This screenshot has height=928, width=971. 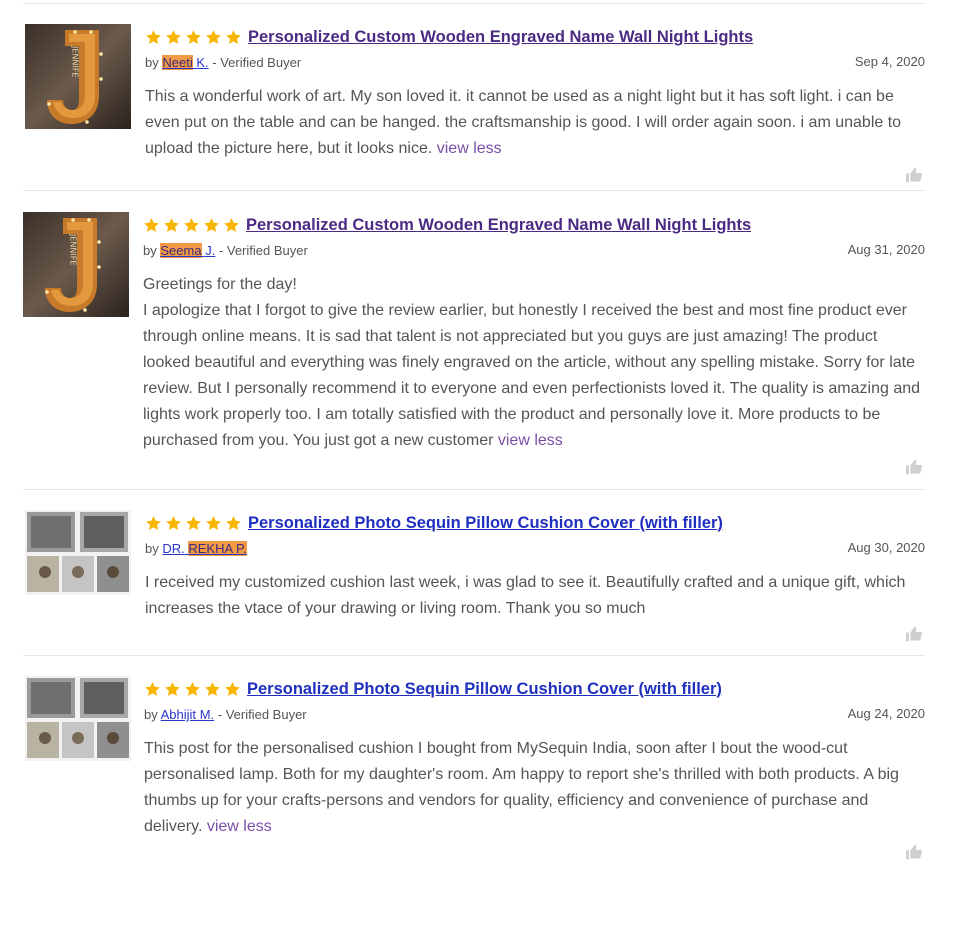 I want to click on review-byline: by Abhijit M. - Verified Buyer, so click(x=225, y=714).